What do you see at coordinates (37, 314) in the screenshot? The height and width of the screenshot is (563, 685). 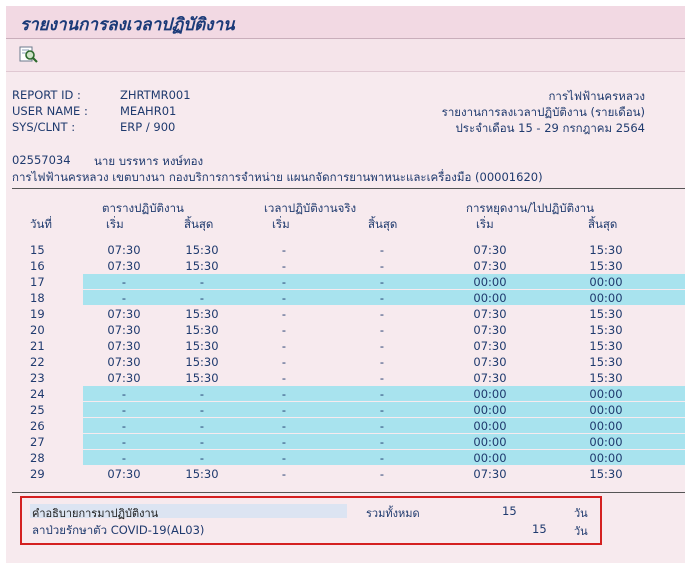 I see `cell-day: 19` at bounding box center [37, 314].